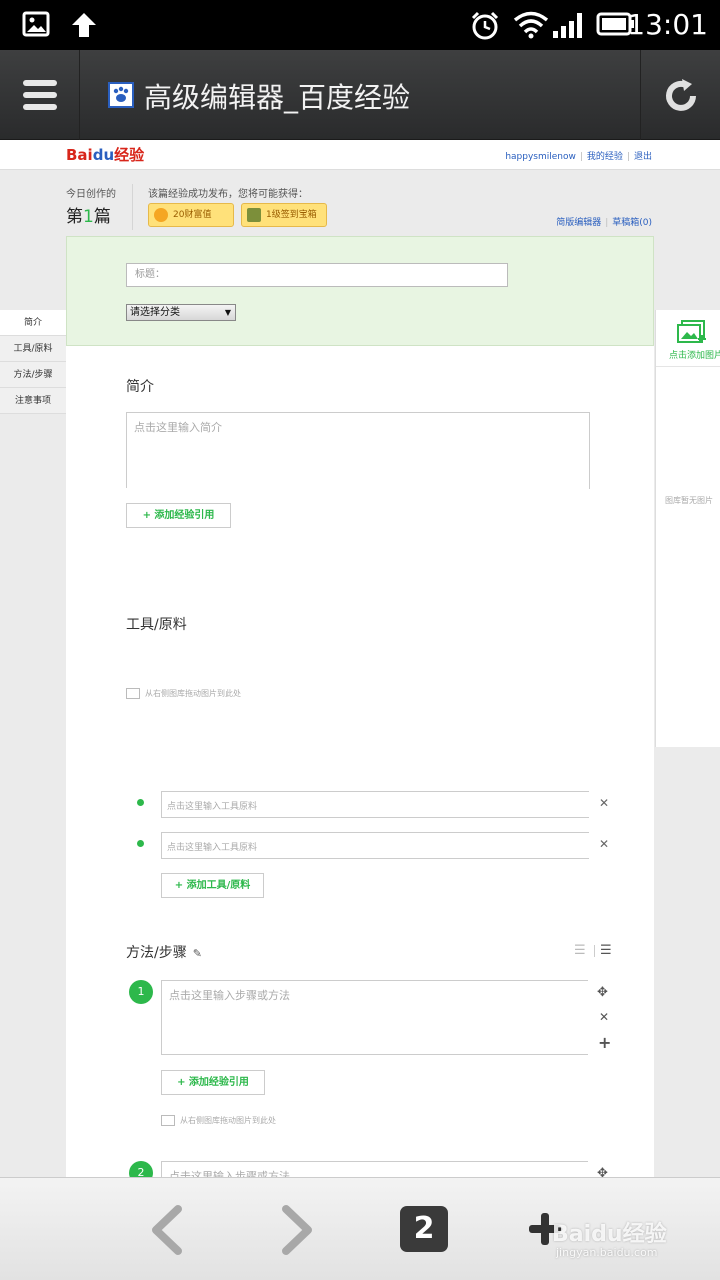  I want to click on wealth-badge: 20财富值, so click(191, 215).